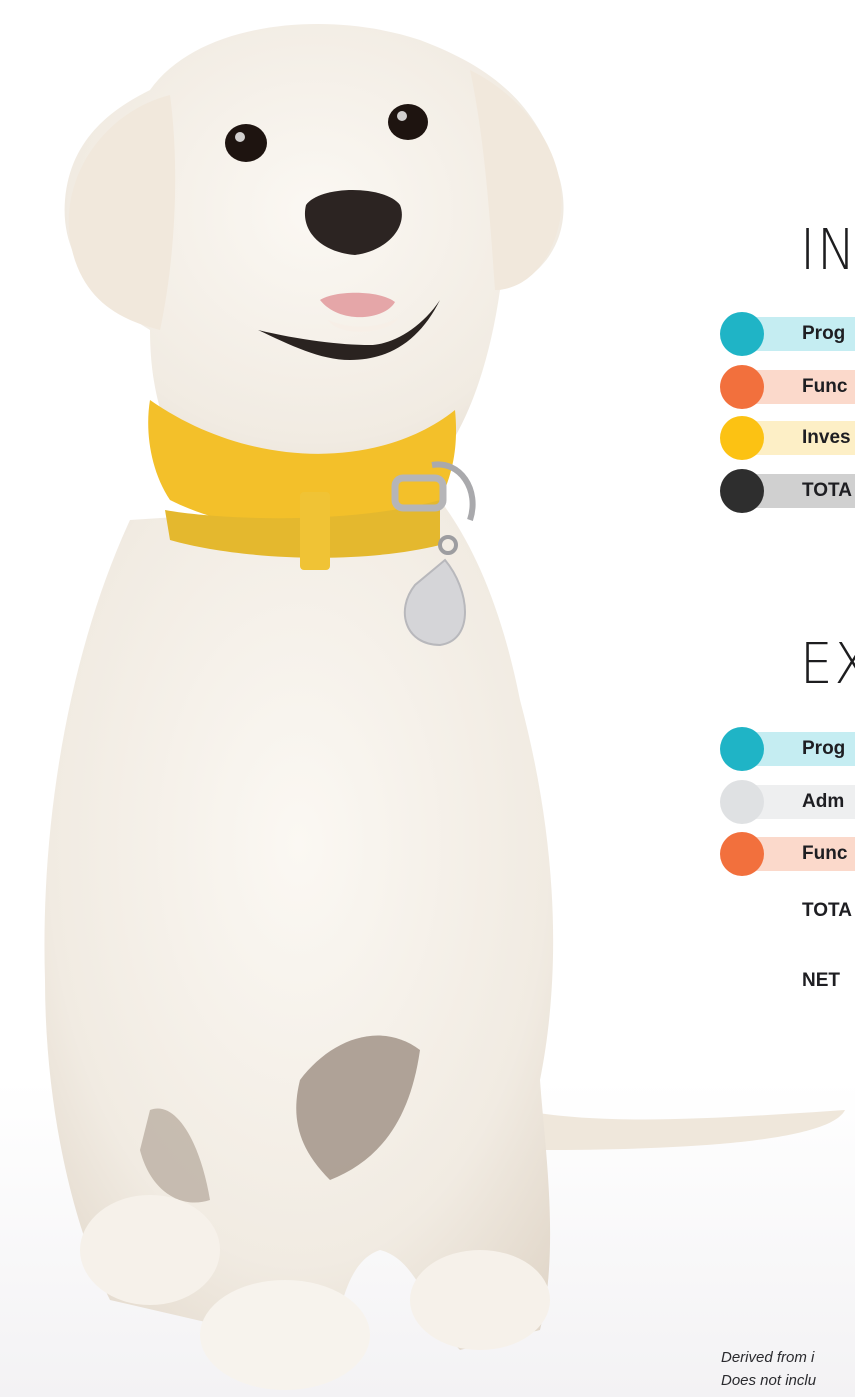  What do you see at coordinates (787, 438) in the screenshot?
I see `income-row-investment: Inves` at bounding box center [787, 438].